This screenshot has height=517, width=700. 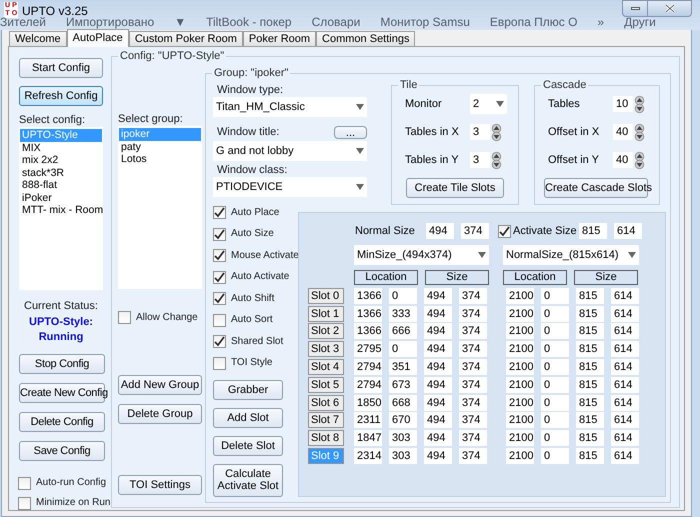 What do you see at coordinates (160, 414) in the screenshot?
I see `button: Delete Group` at bounding box center [160, 414].